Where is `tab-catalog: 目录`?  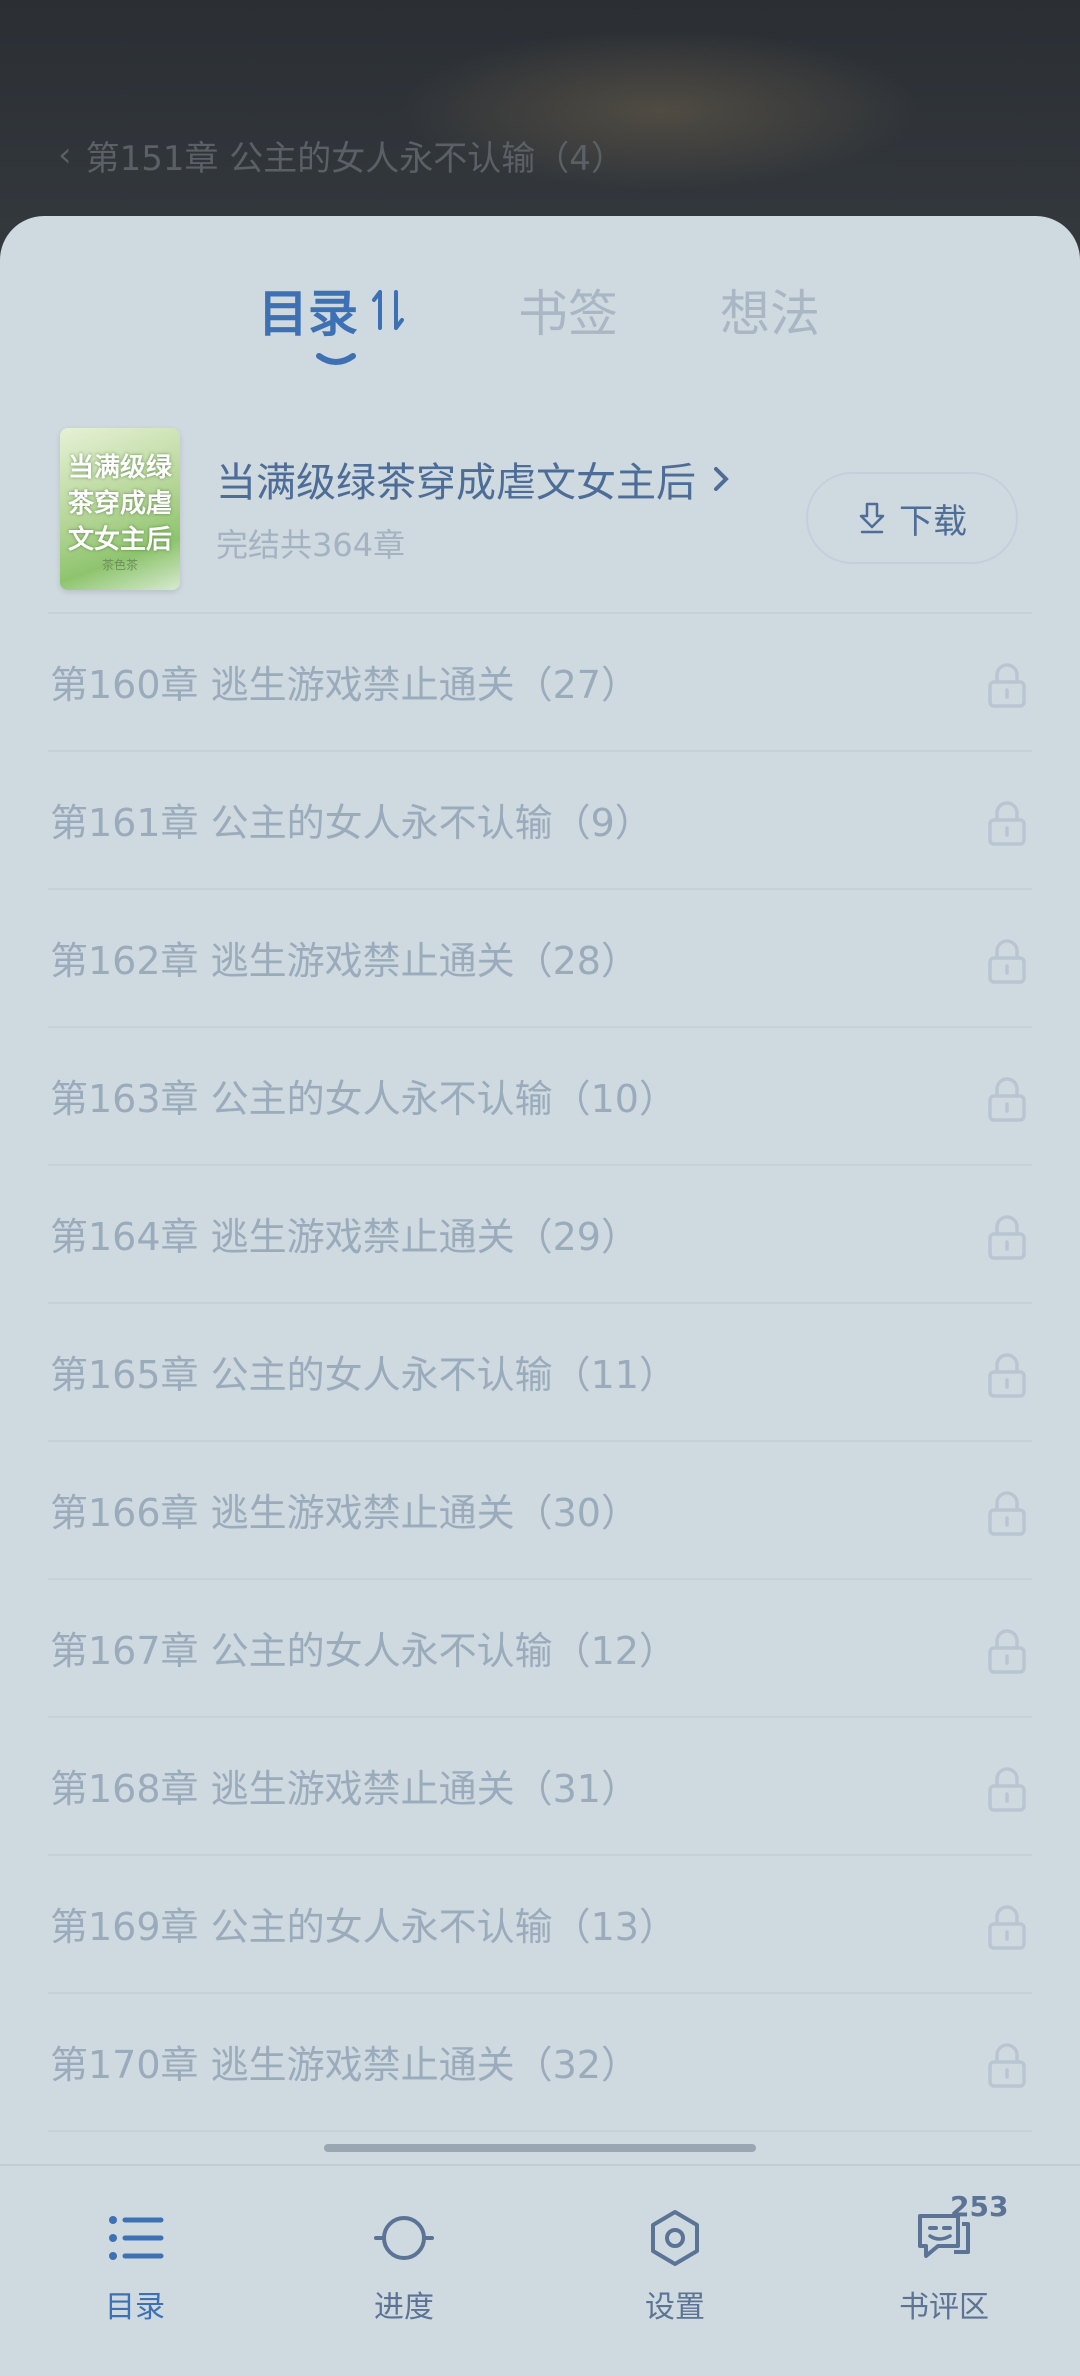 tab-catalog: 目录 is located at coordinates (333, 310).